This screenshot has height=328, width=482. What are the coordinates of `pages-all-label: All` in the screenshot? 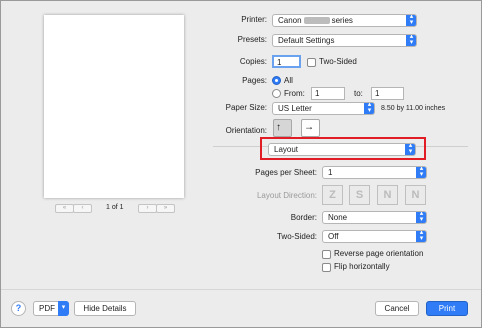 It's located at (288, 80).